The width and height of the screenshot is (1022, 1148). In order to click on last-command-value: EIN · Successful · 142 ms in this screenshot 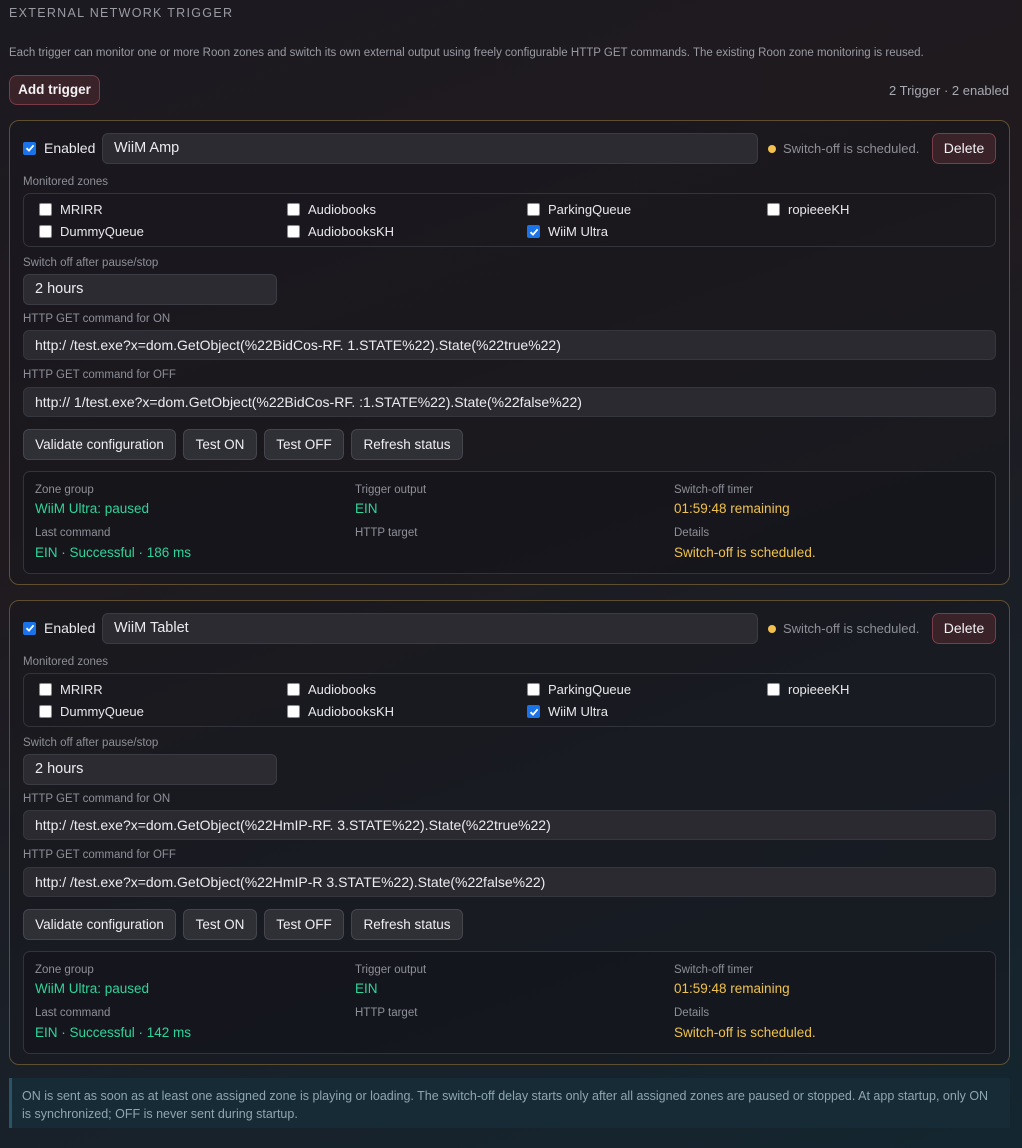, I will do `click(113, 1032)`.